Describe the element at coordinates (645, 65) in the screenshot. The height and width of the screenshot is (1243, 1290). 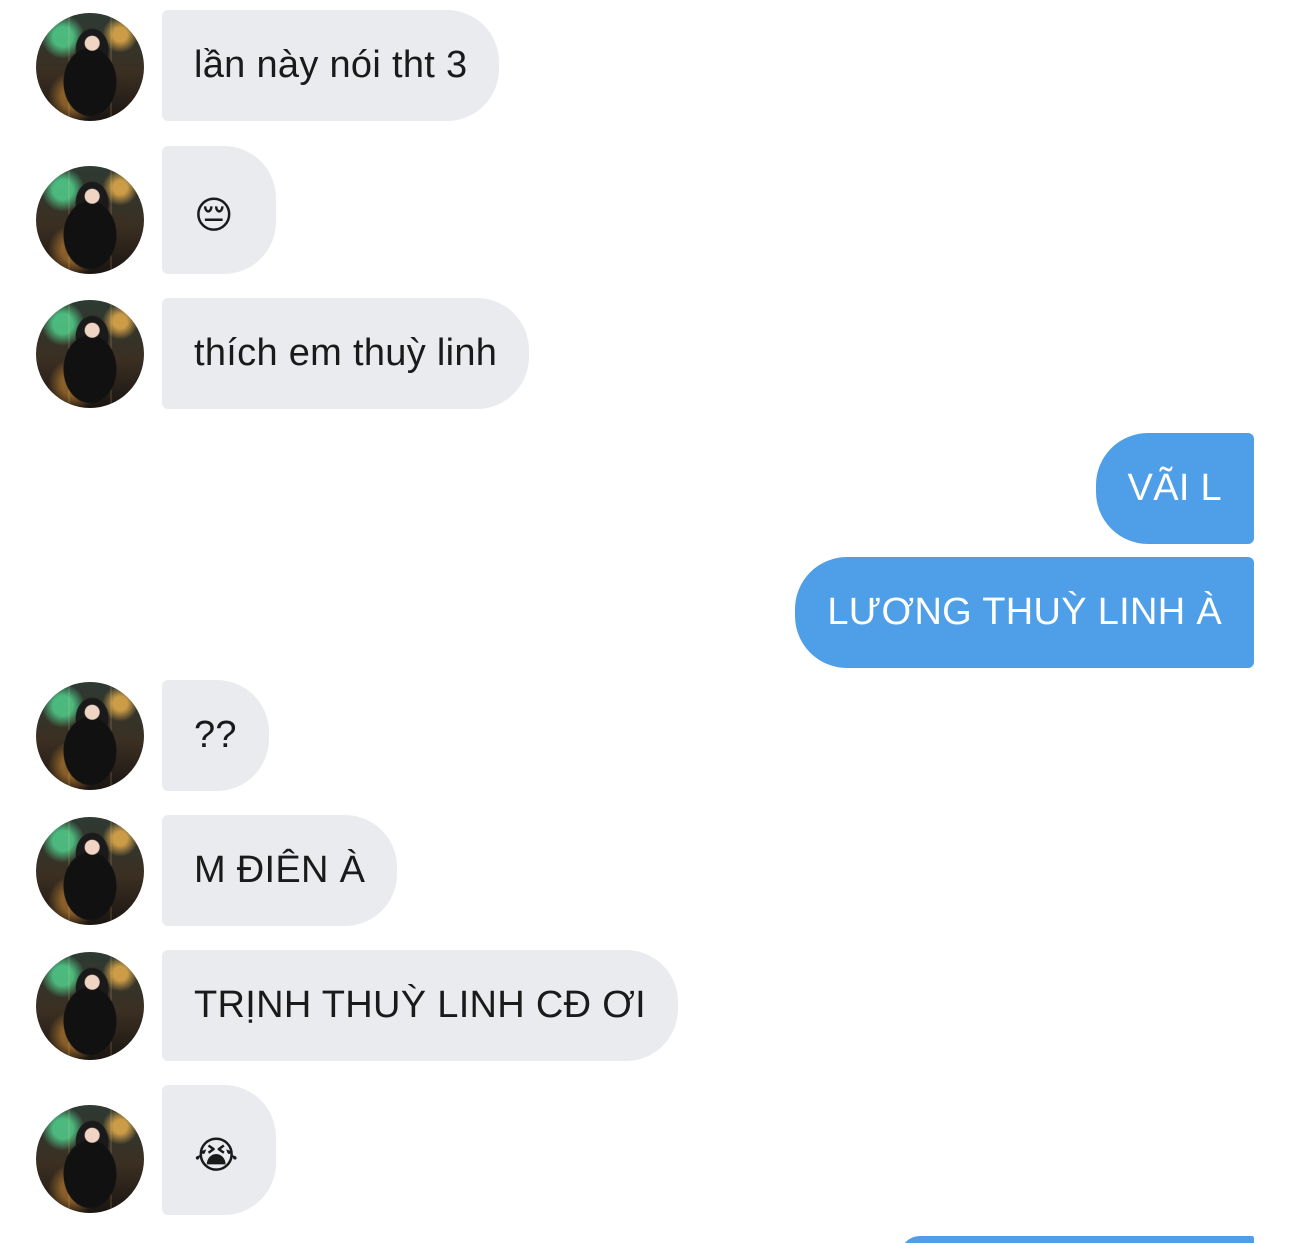
I see `incoming-message: lần này nói tht 3` at that location.